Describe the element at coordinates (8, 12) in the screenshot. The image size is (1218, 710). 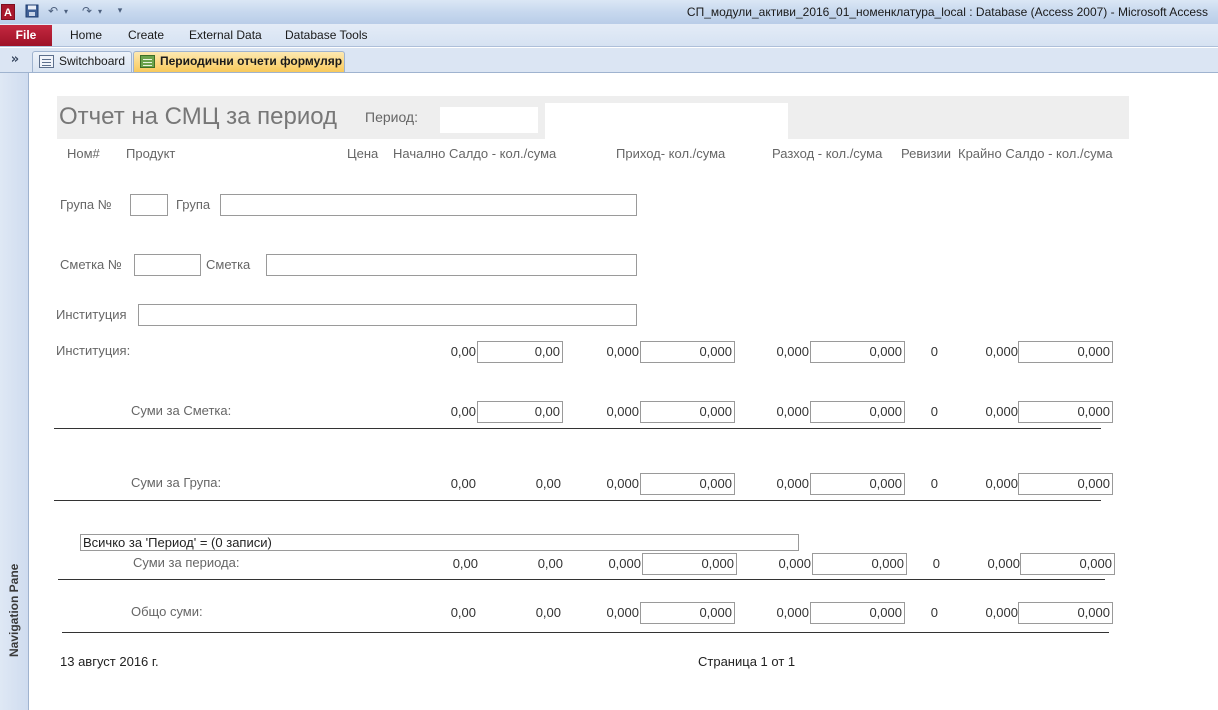
I see `access-app-icon: A` at that location.